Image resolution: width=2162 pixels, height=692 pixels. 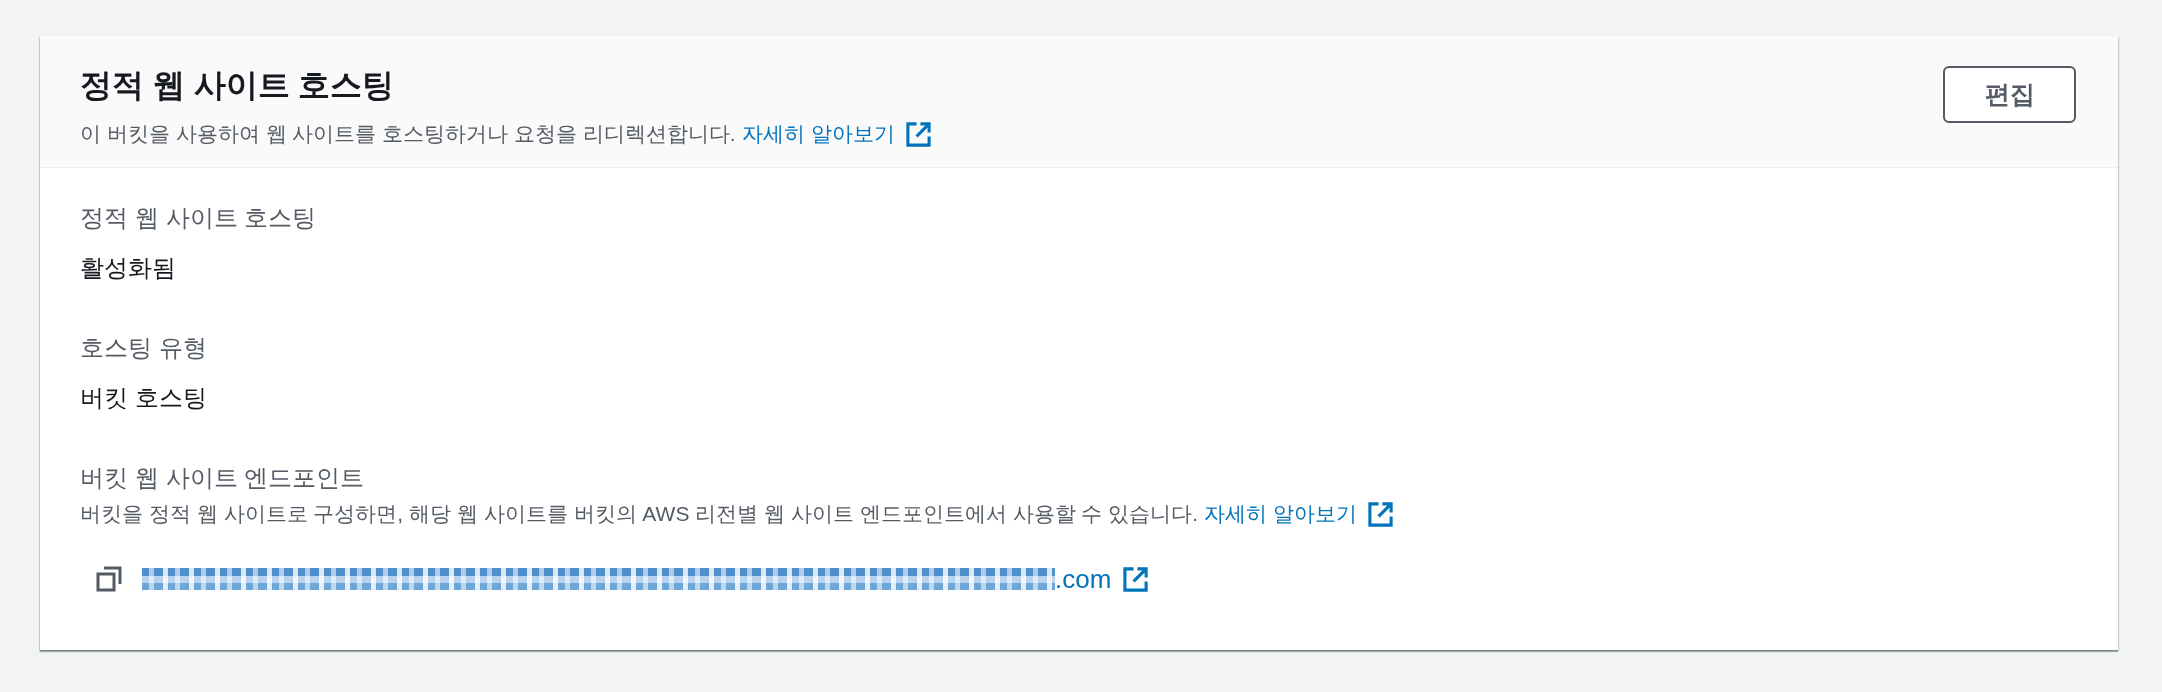 What do you see at coordinates (109, 579) in the screenshot?
I see `copy-icon` at bounding box center [109, 579].